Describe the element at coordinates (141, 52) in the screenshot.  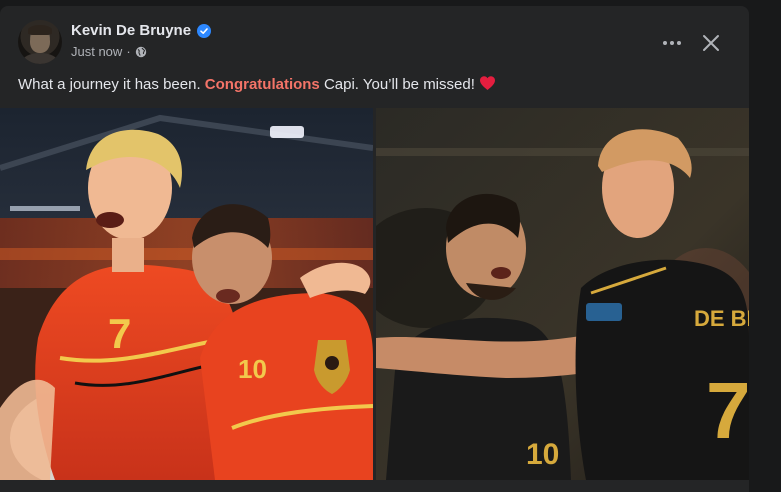
I see `globe-icon` at that location.